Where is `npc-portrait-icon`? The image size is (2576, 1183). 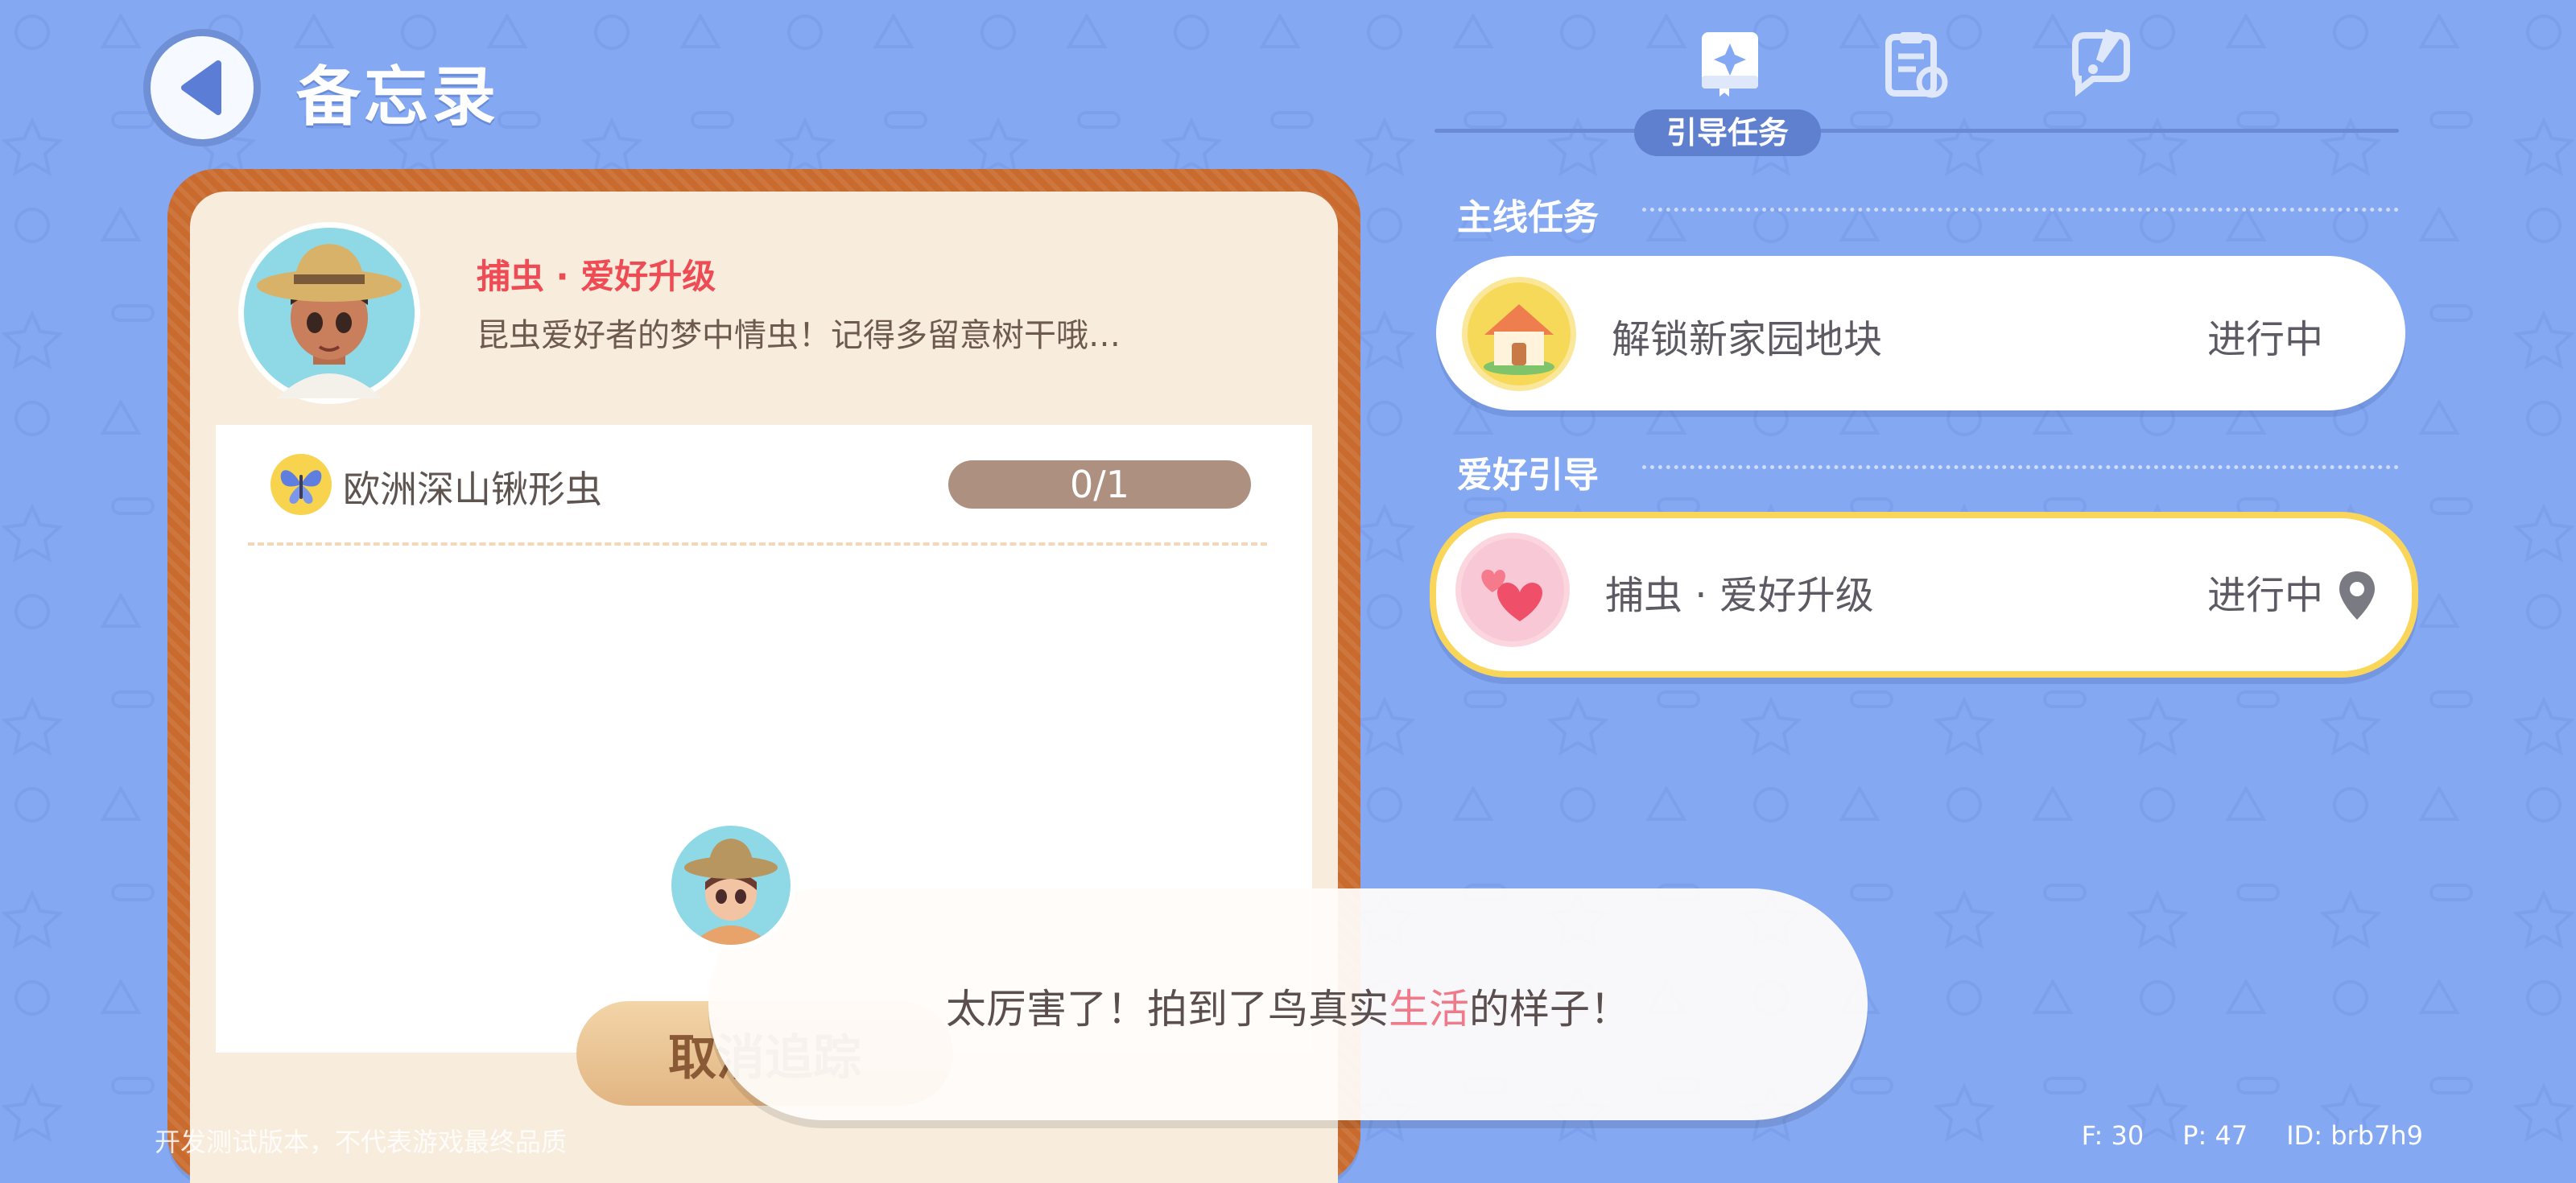
npc-portrait-icon is located at coordinates (329, 313).